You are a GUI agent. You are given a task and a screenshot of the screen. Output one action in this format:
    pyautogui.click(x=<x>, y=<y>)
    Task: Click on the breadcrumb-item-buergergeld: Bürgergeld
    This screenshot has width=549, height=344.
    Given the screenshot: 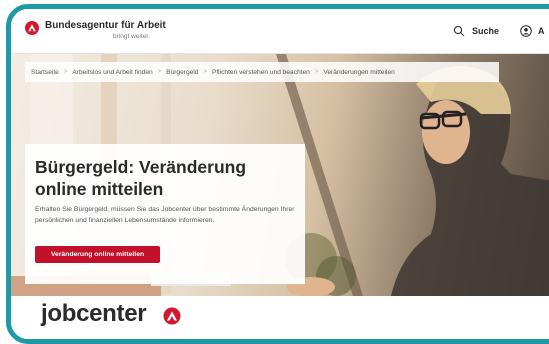 What is the action you would take?
    pyautogui.click(x=182, y=72)
    